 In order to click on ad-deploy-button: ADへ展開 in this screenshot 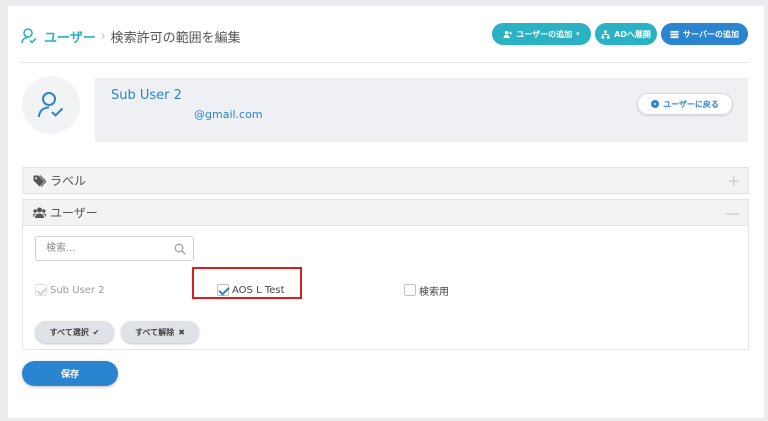, I will do `click(626, 34)`.